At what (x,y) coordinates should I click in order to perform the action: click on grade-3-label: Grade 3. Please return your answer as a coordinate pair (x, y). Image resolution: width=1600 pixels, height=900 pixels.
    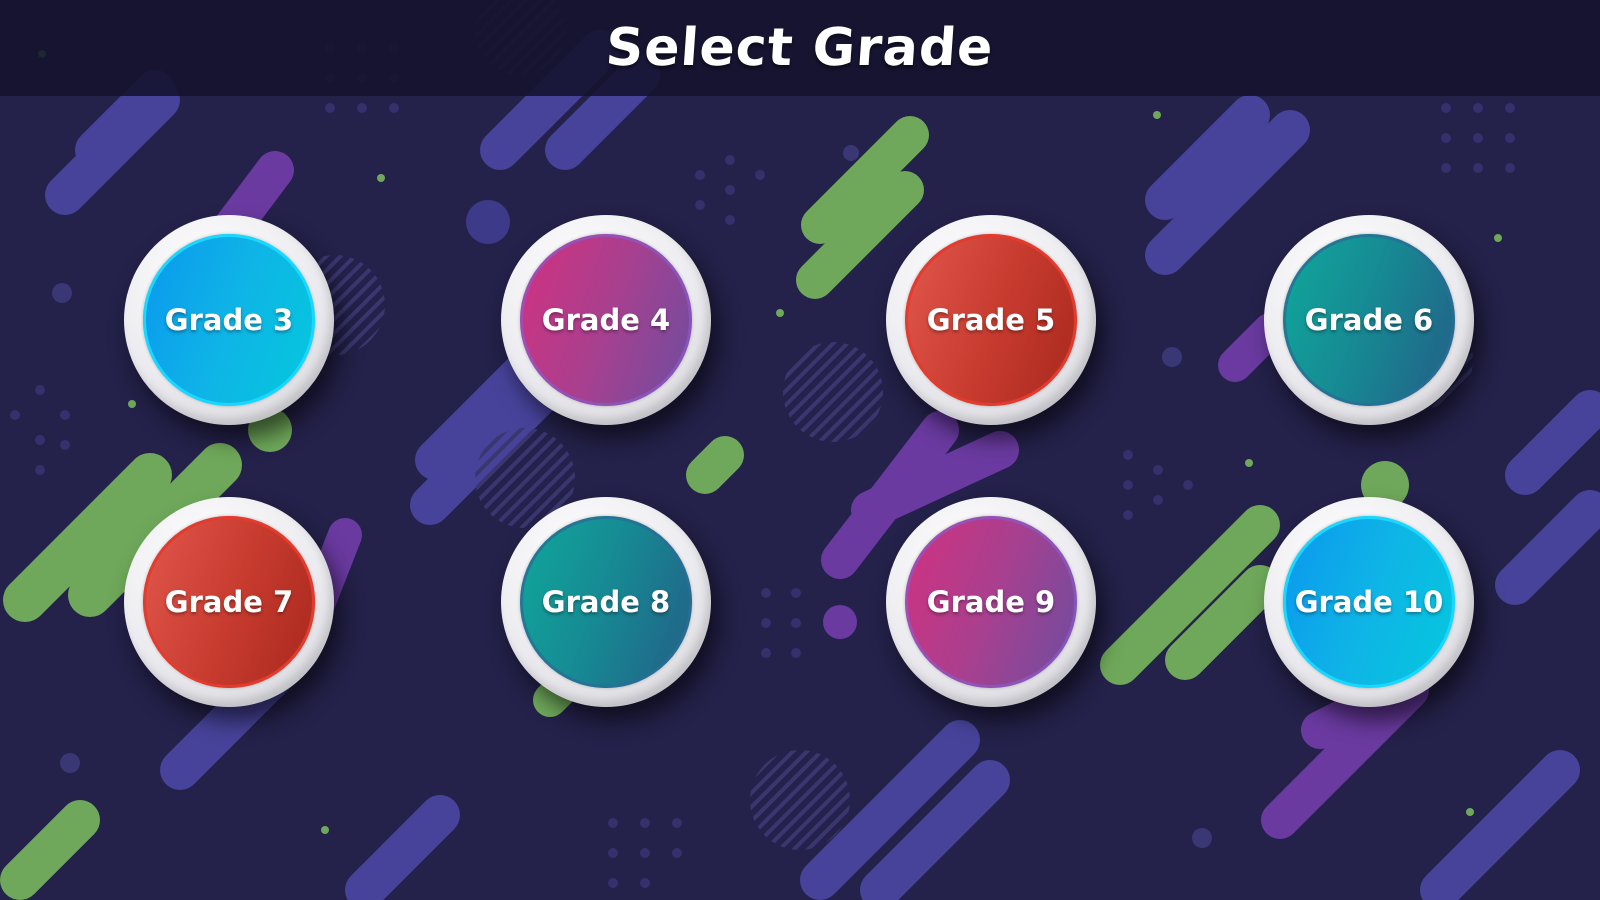
    Looking at the image, I should click on (229, 320).